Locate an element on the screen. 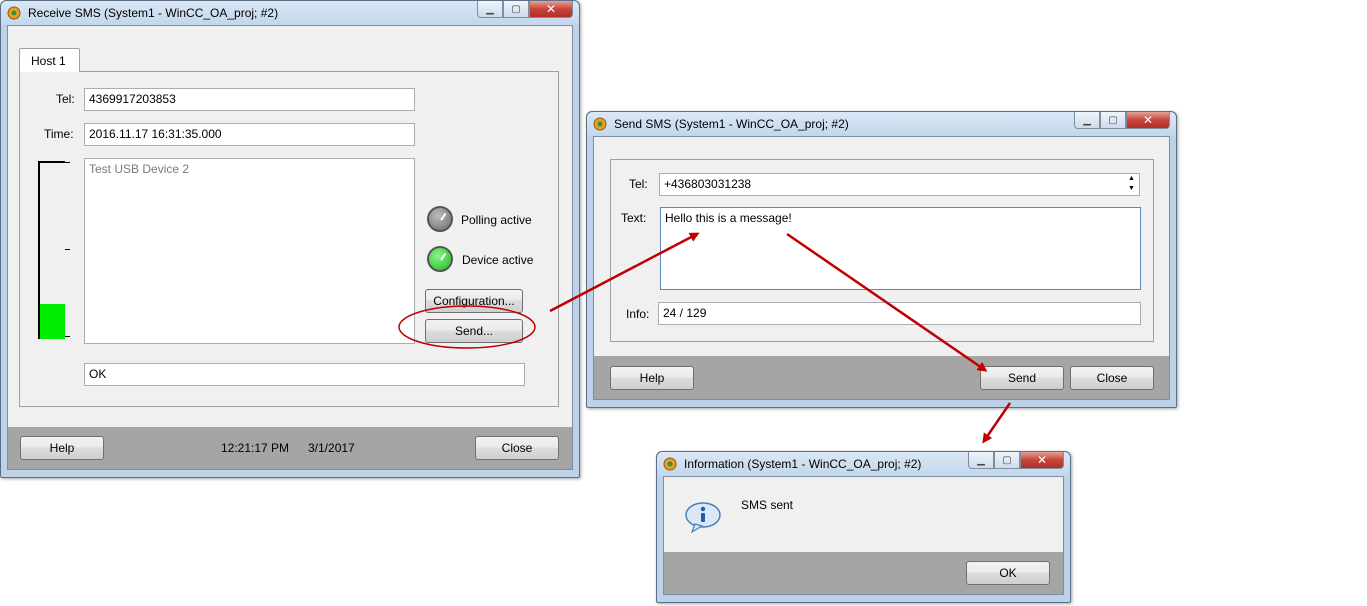 This screenshot has height=606, width=1367. tab-host-1-label: Host 1 is located at coordinates (48, 61).